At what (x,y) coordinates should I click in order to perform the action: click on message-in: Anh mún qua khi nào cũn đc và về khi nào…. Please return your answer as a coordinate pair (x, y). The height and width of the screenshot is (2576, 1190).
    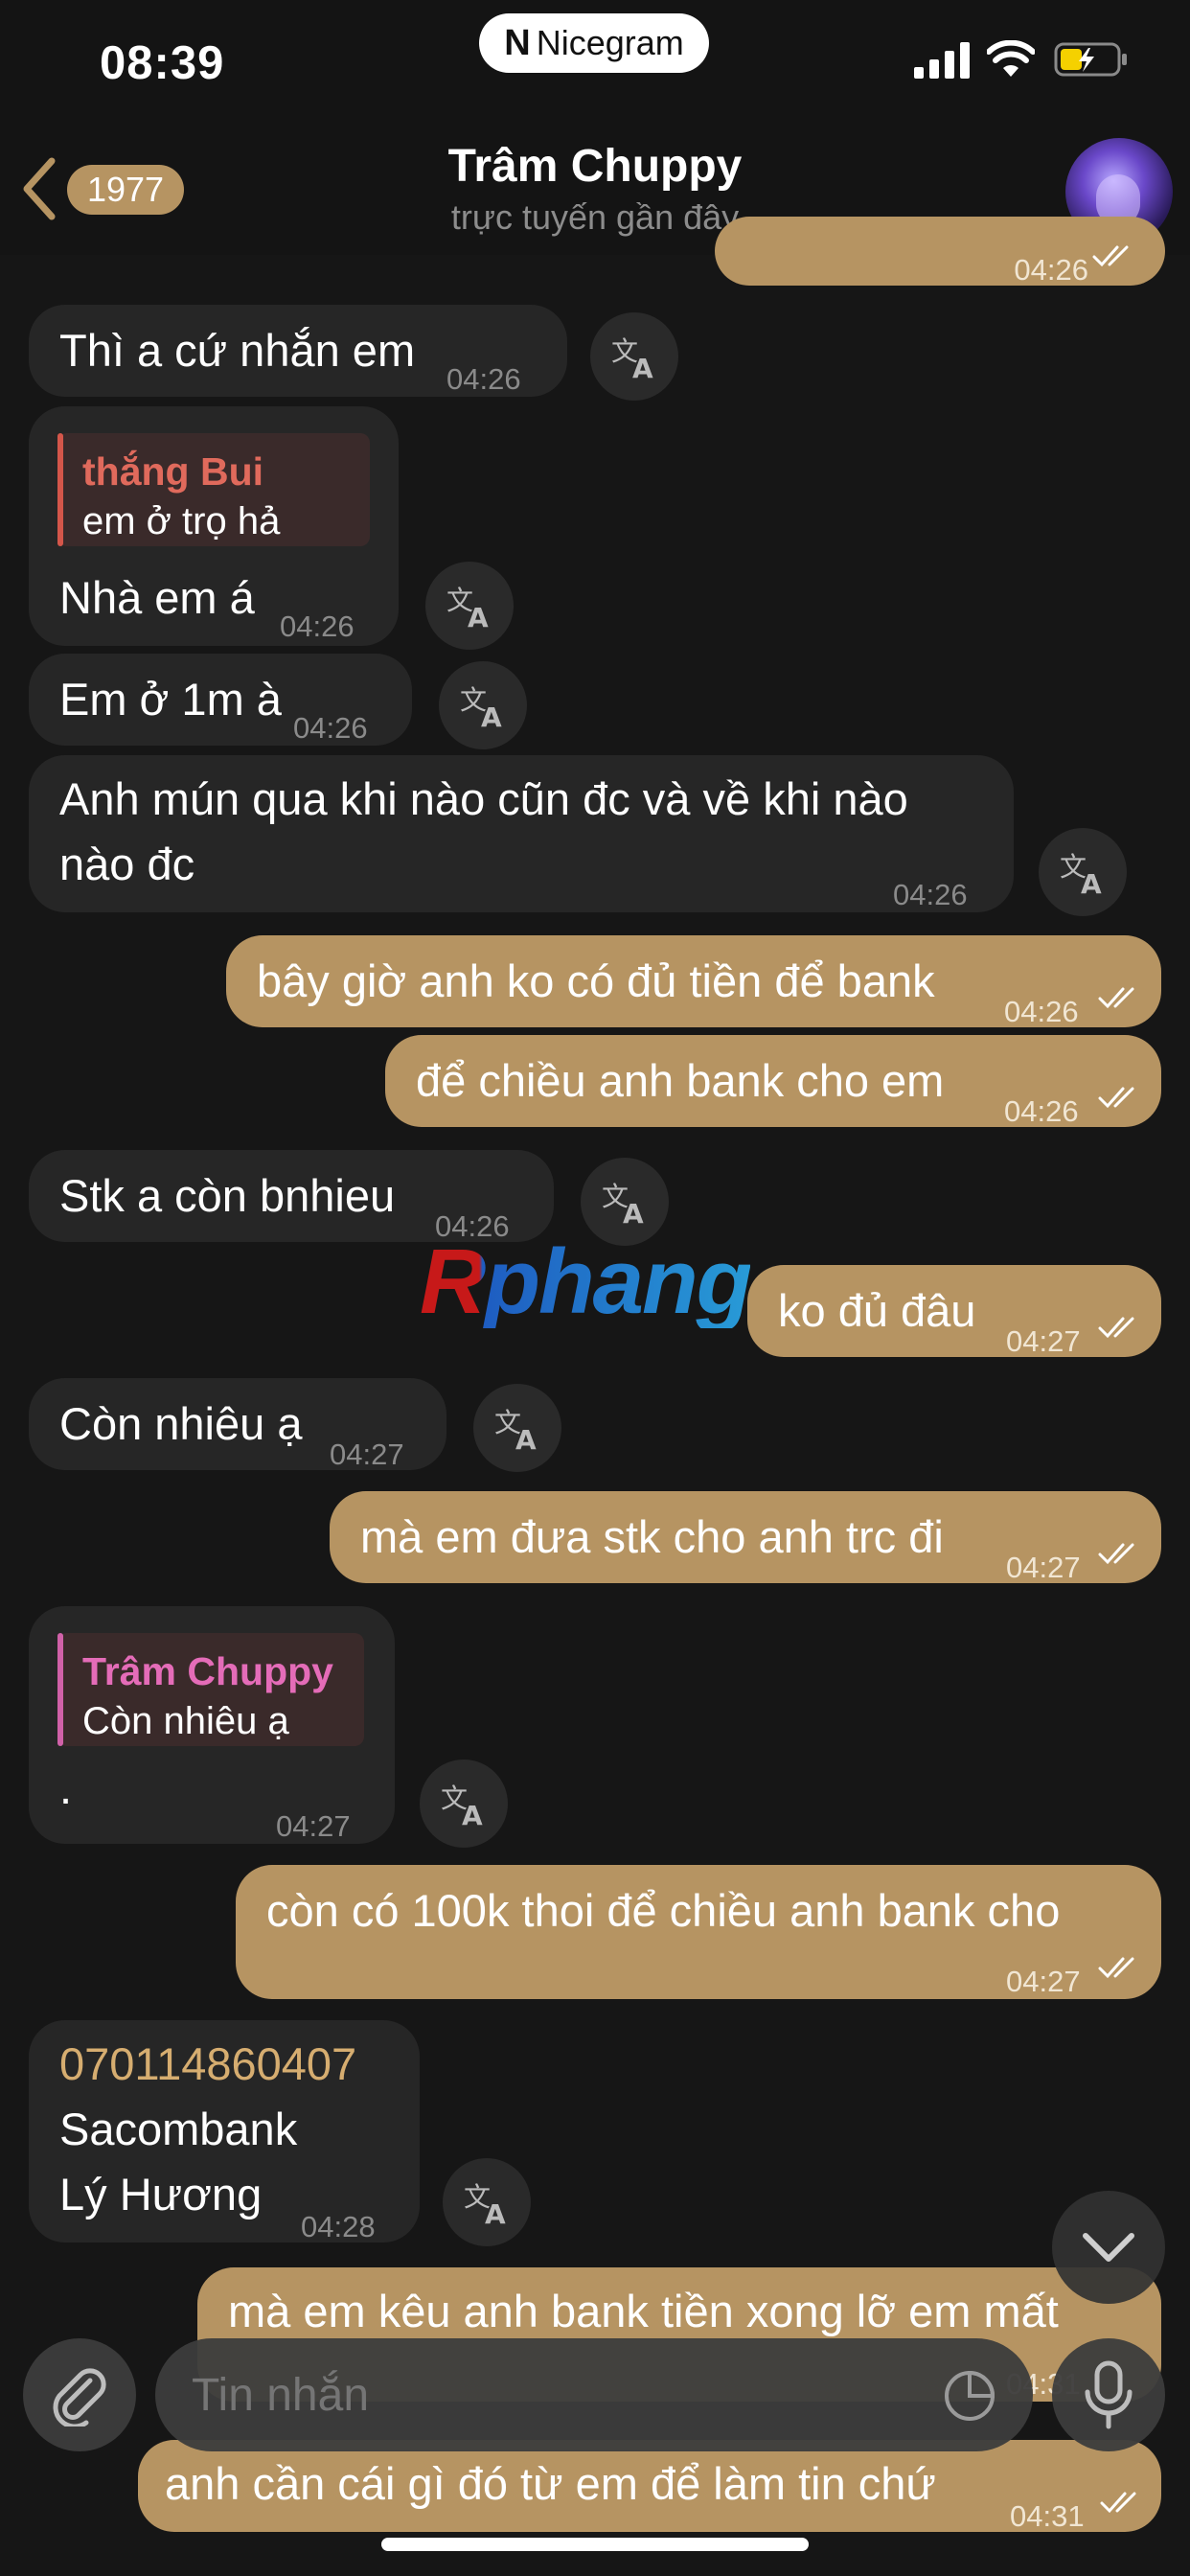
    Looking at the image, I should click on (522, 833).